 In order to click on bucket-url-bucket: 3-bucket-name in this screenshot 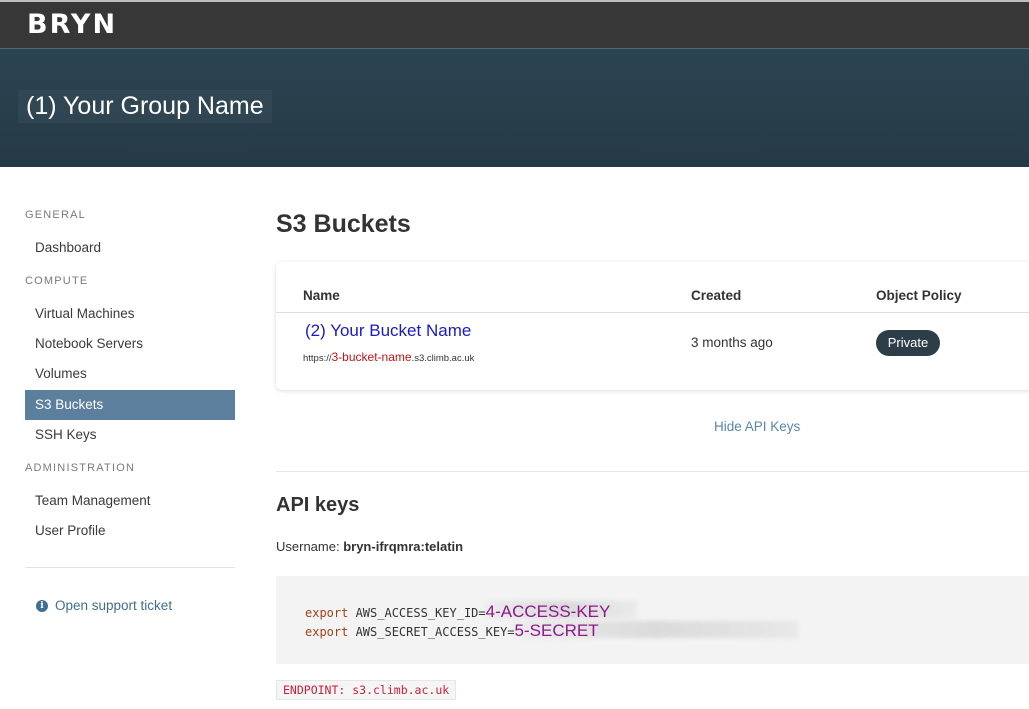, I will do `click(371, 357)`.